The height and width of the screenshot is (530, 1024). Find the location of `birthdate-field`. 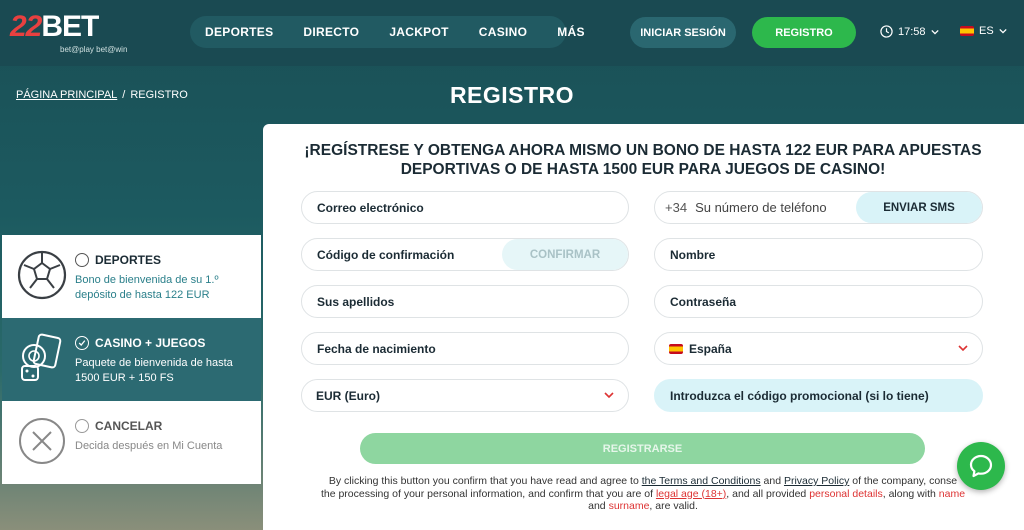

birthdate-field is located at coordinates (465, 348).